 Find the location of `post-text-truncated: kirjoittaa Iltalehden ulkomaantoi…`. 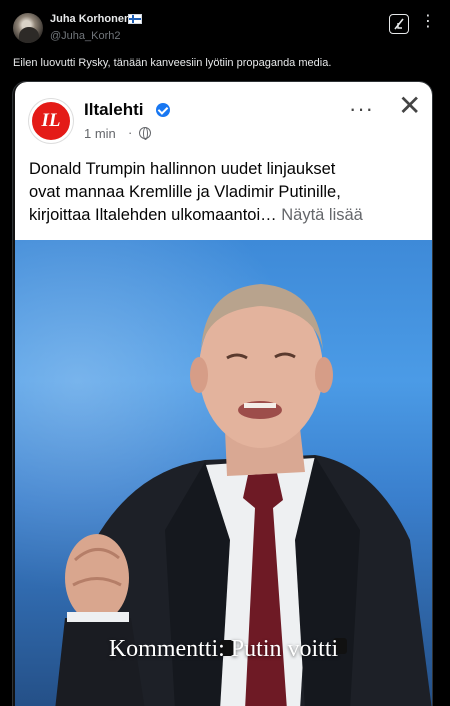

post-text-truncated: kirjoittaa Iltalehden ulkomaantoi… is located at coordinates (153, 215).